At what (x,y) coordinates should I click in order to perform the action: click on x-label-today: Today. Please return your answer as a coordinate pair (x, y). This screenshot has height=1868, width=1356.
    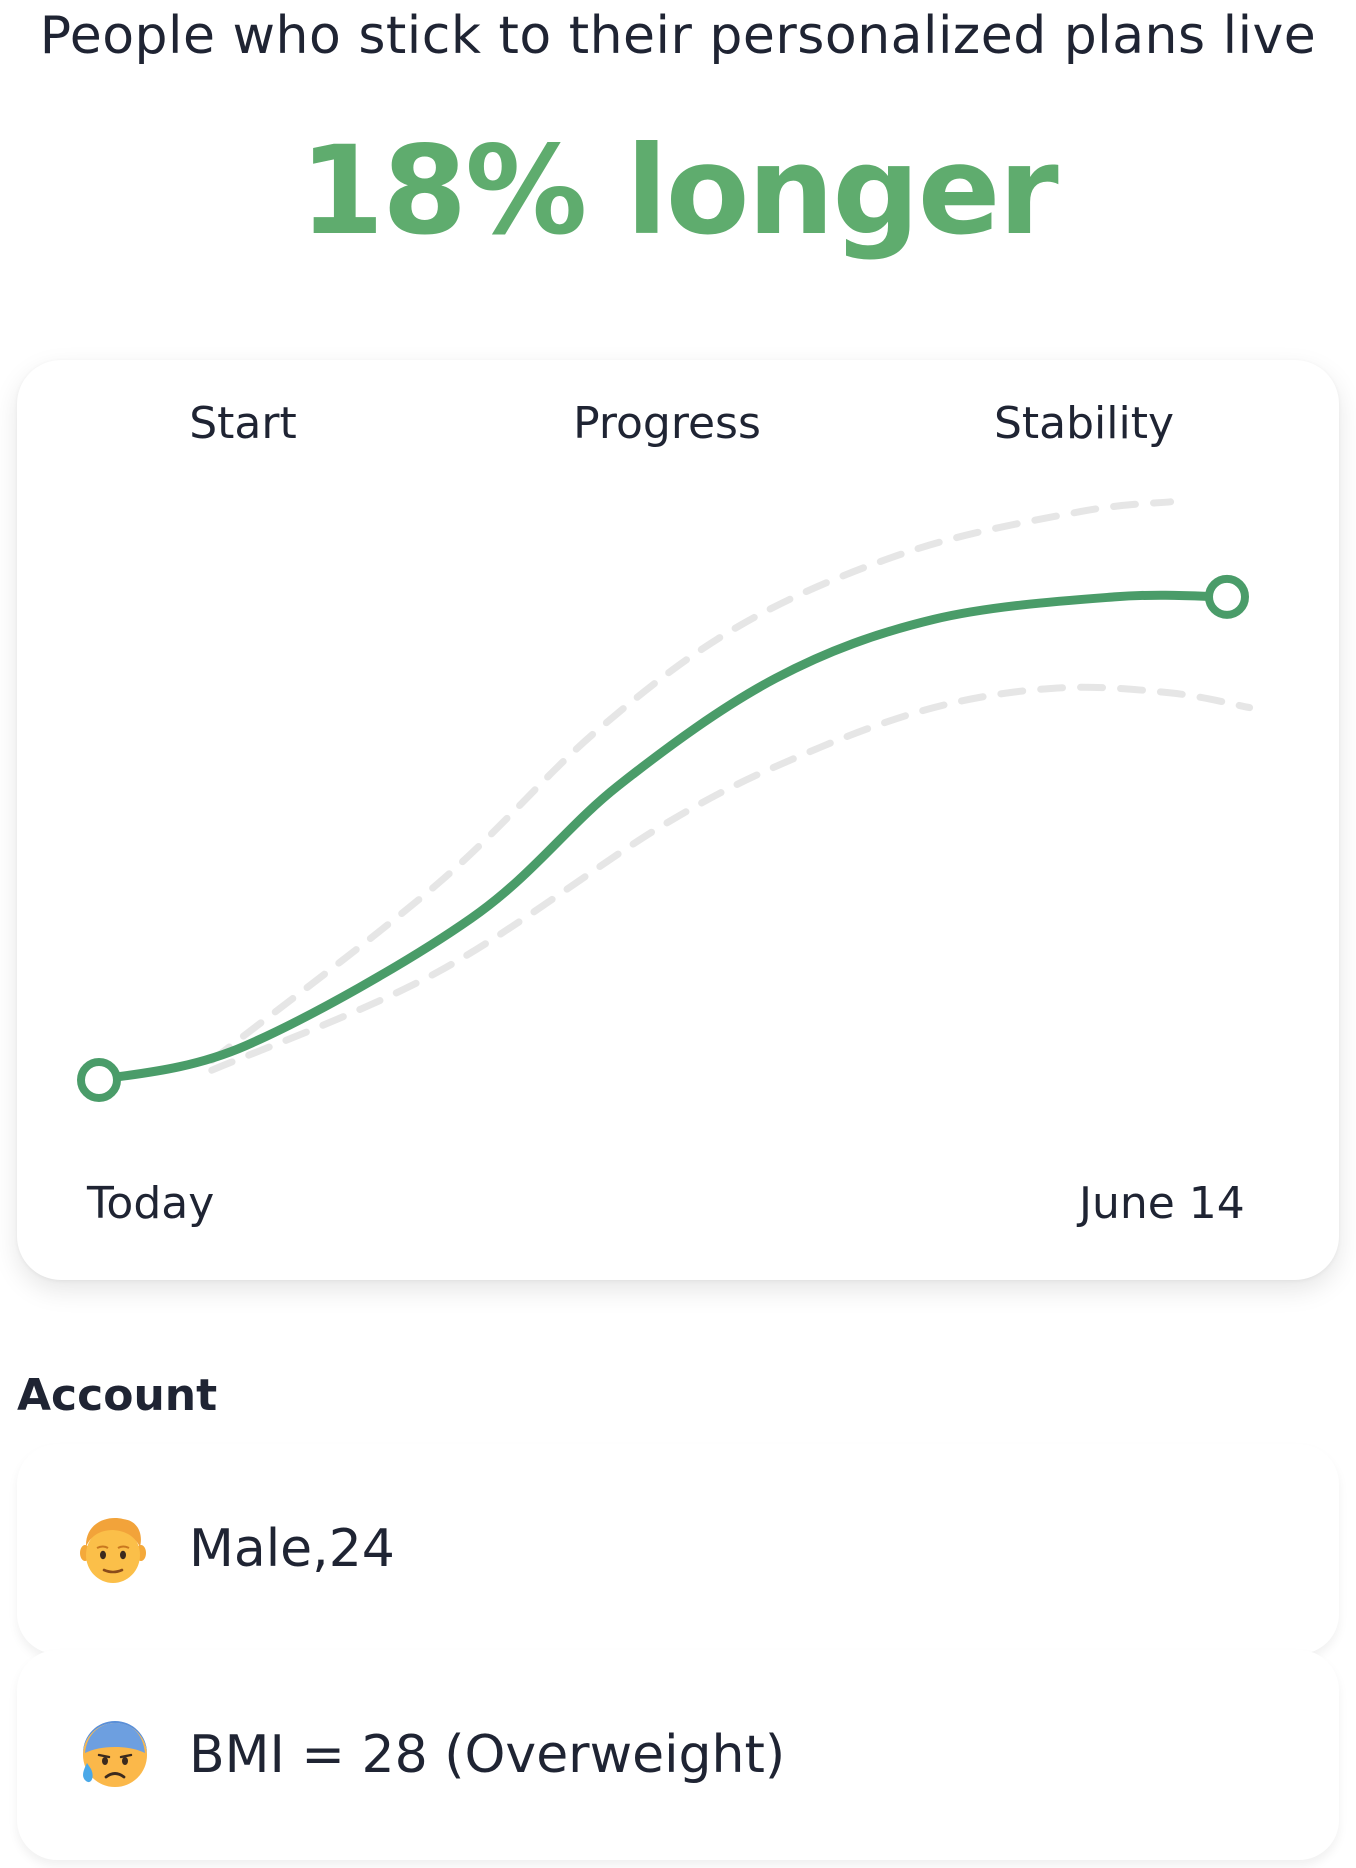
    Looking at the image, I should click on (151, 1203).